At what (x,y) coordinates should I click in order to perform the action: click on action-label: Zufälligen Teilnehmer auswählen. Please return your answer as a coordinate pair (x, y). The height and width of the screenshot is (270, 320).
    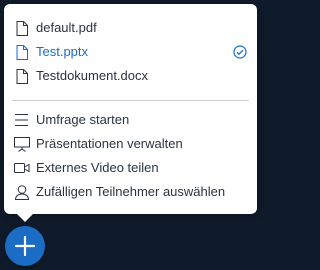
    Looking at the image, I should click on (131, 191).